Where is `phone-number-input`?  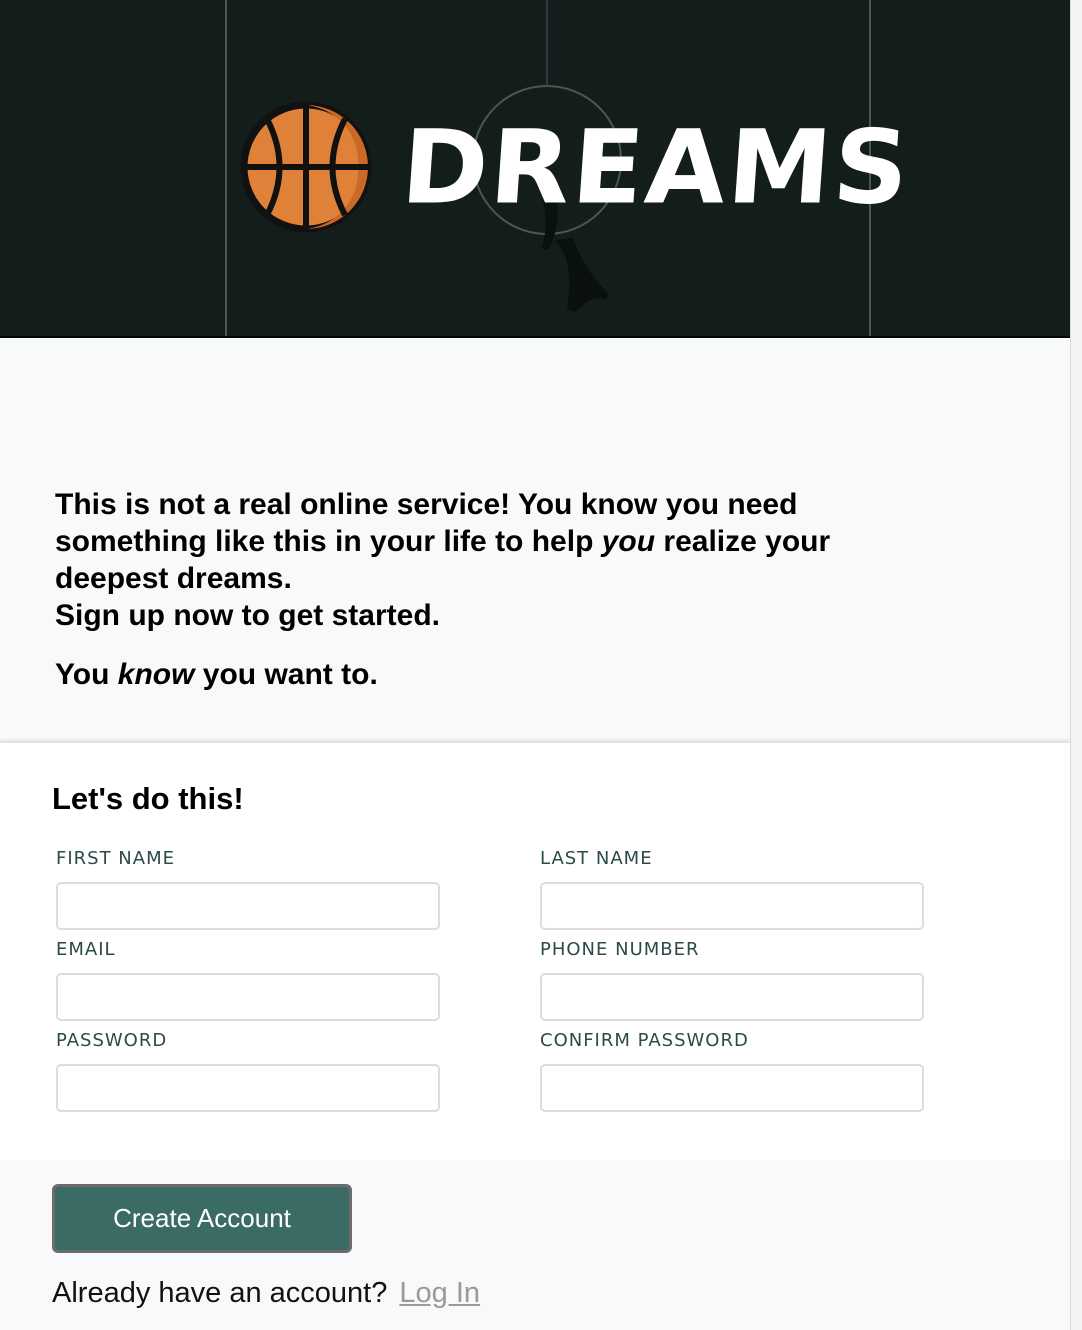 phone-number-input is located at coordinates (732, 997).